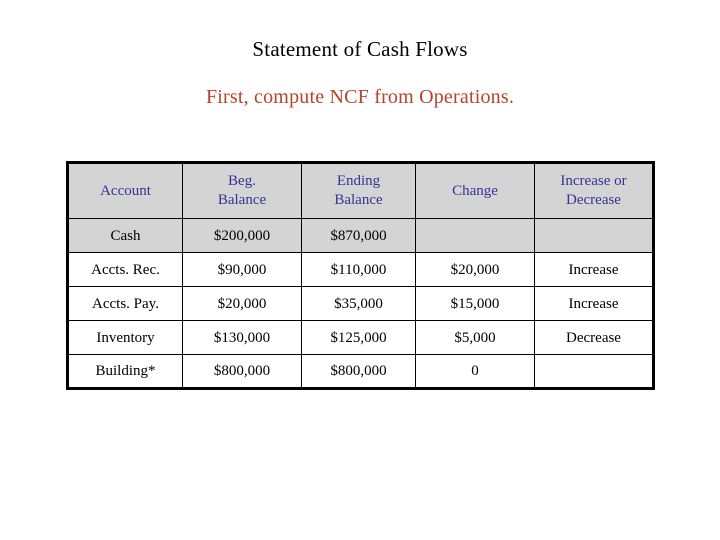  I want to click on column-header-increase-or-decrease: Increase or Decrease, so click(594, 190).